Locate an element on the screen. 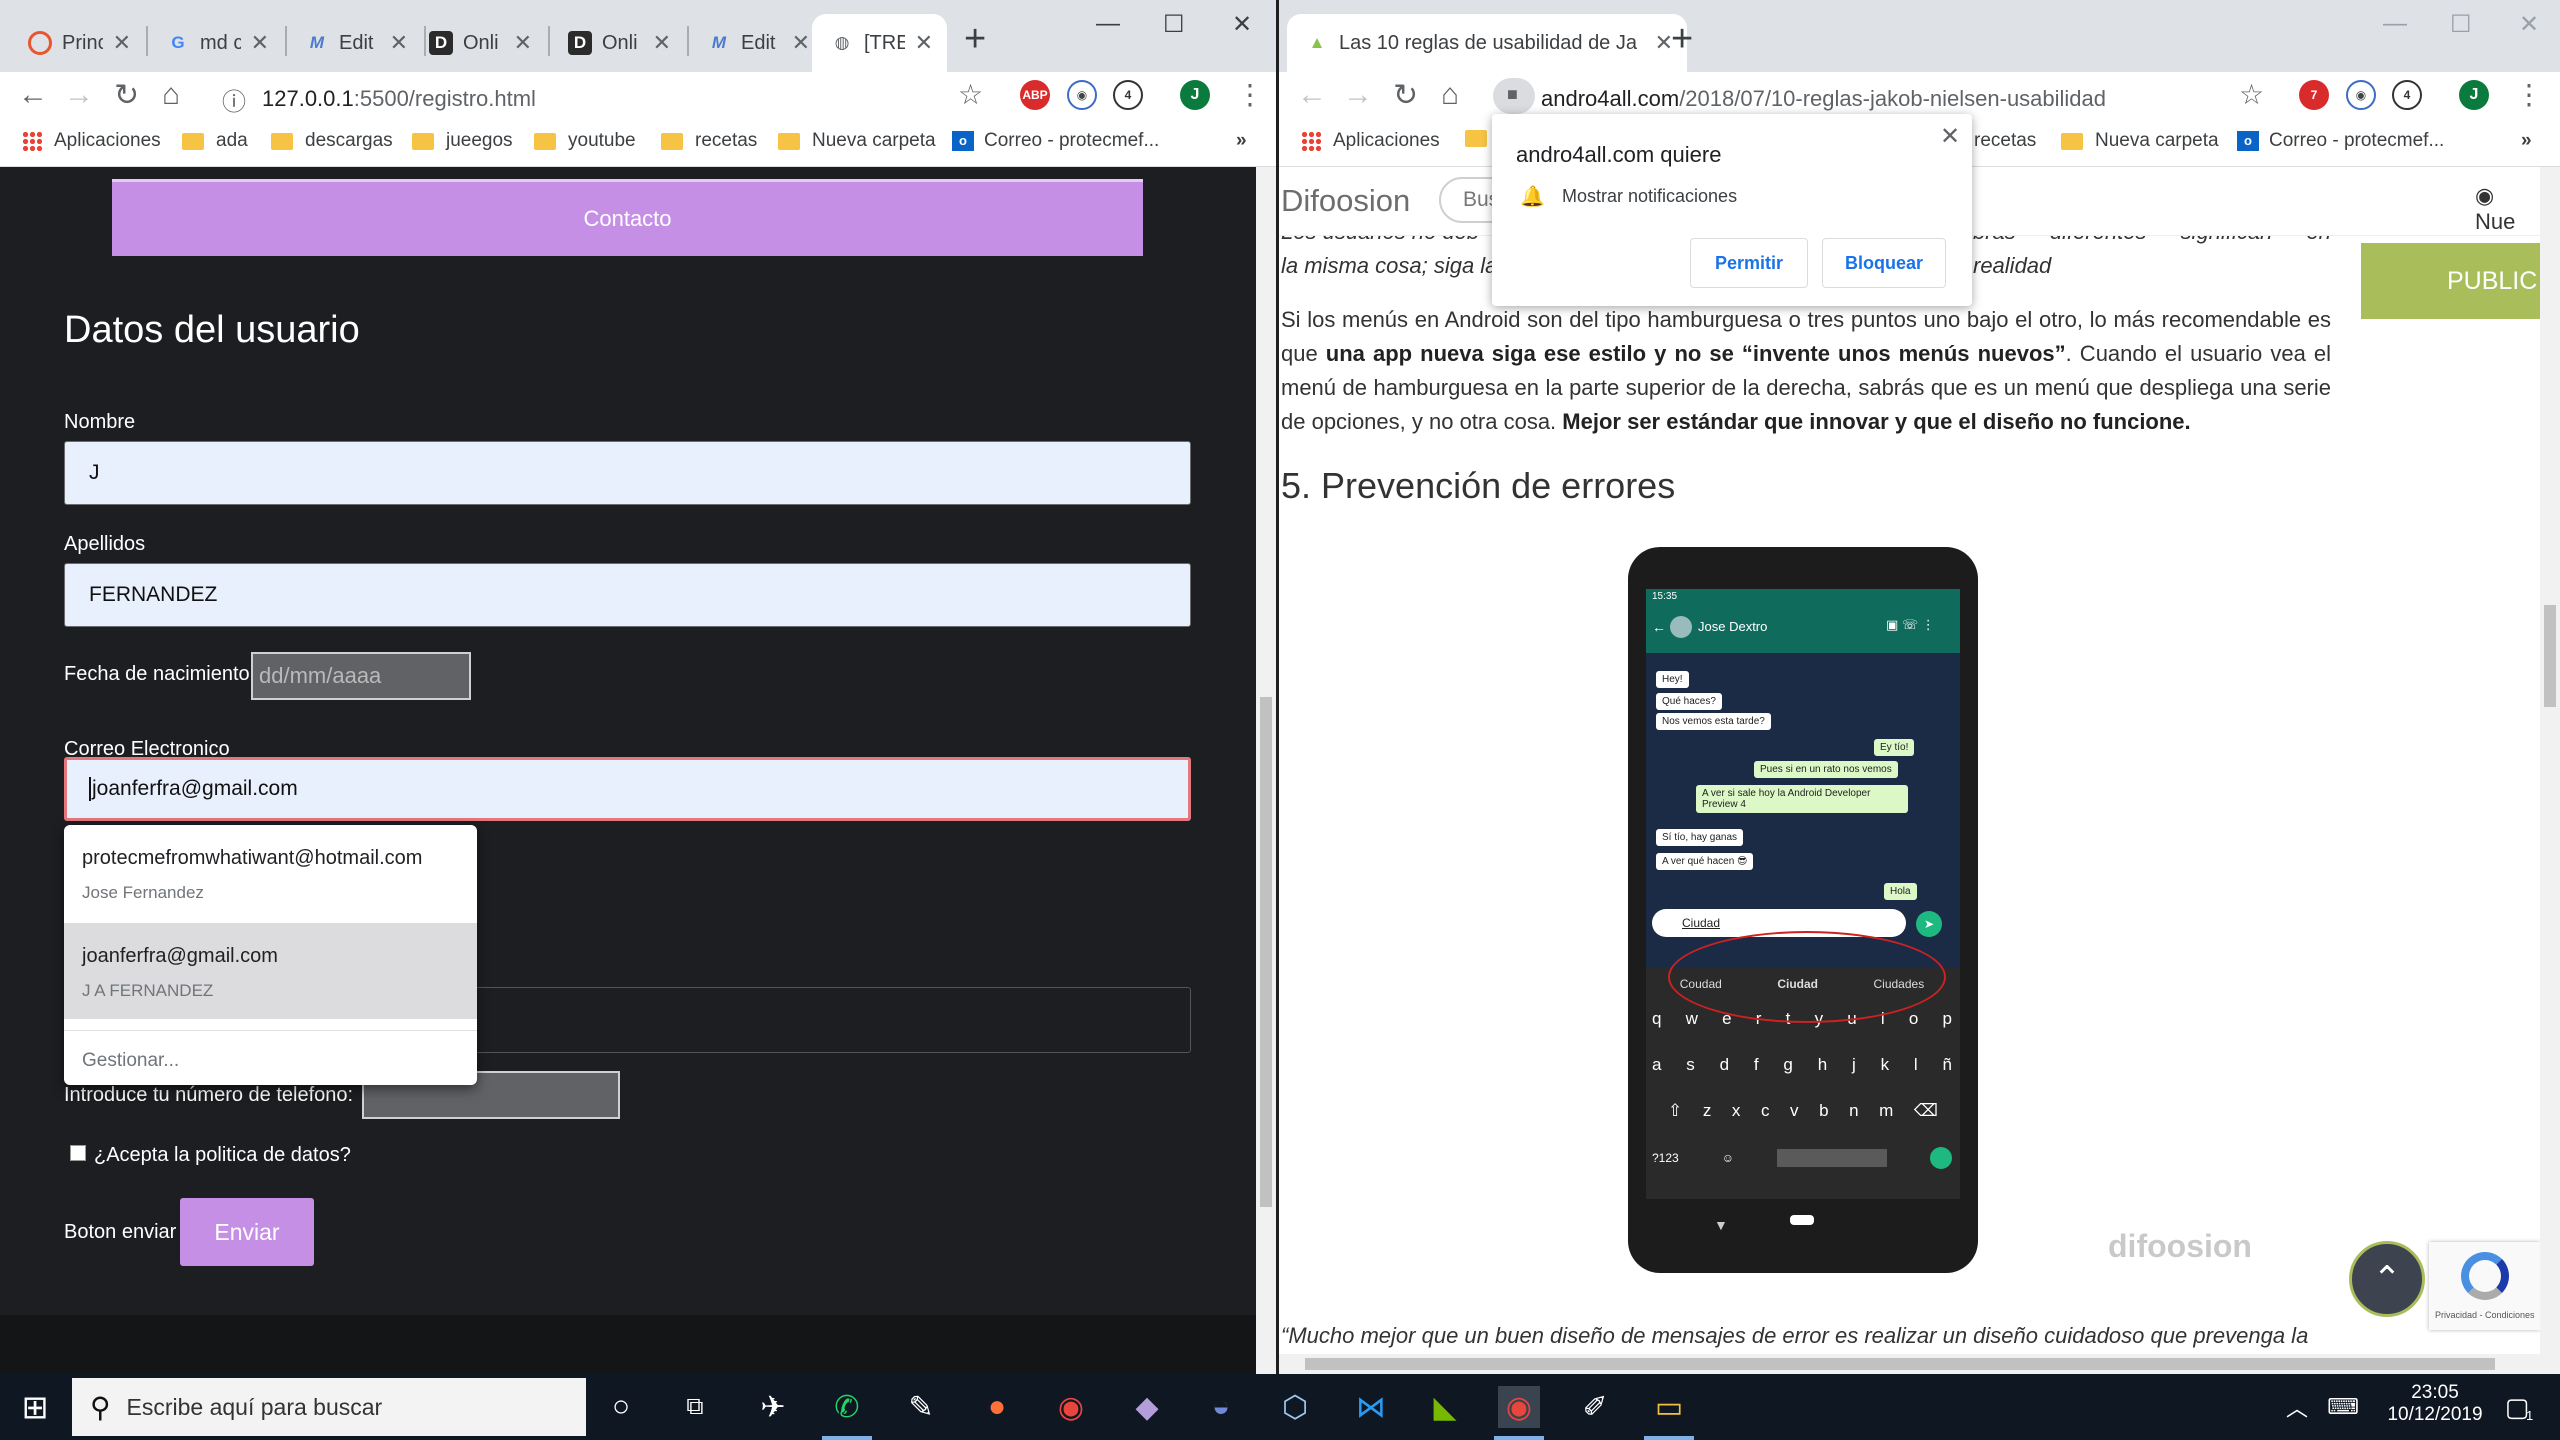  horizontal-scrollbar is located at coordinates (1919, 1364).